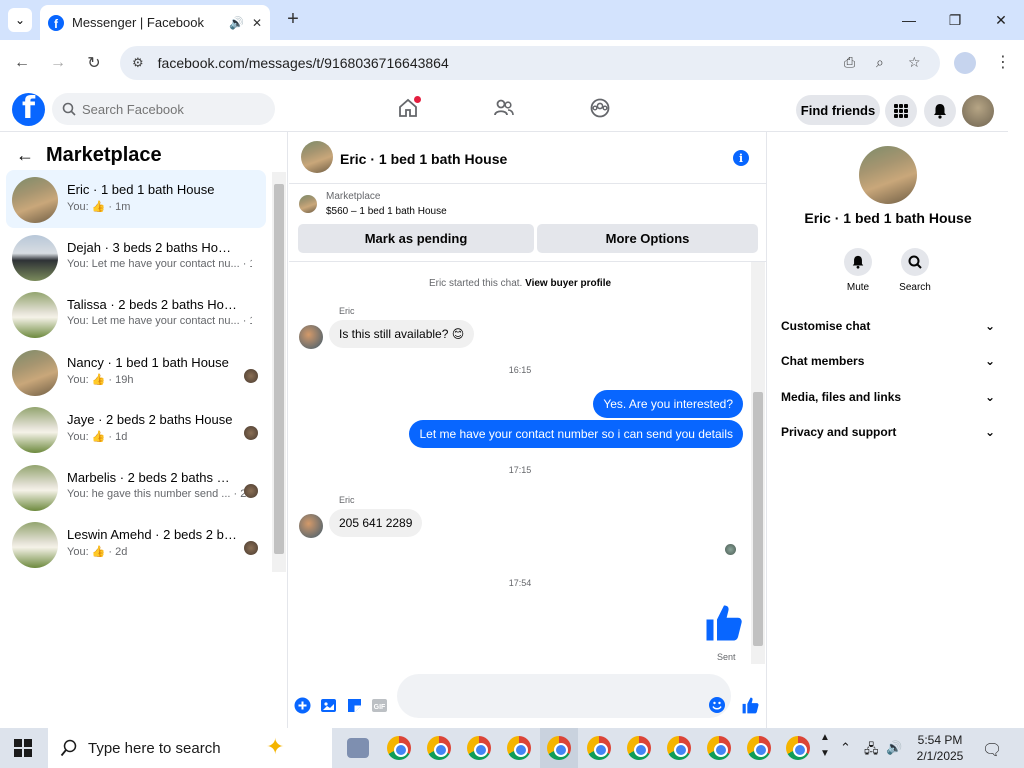 This screenshot has height=768, width=1024. I want to click on facebook-search, so click(163, 109).